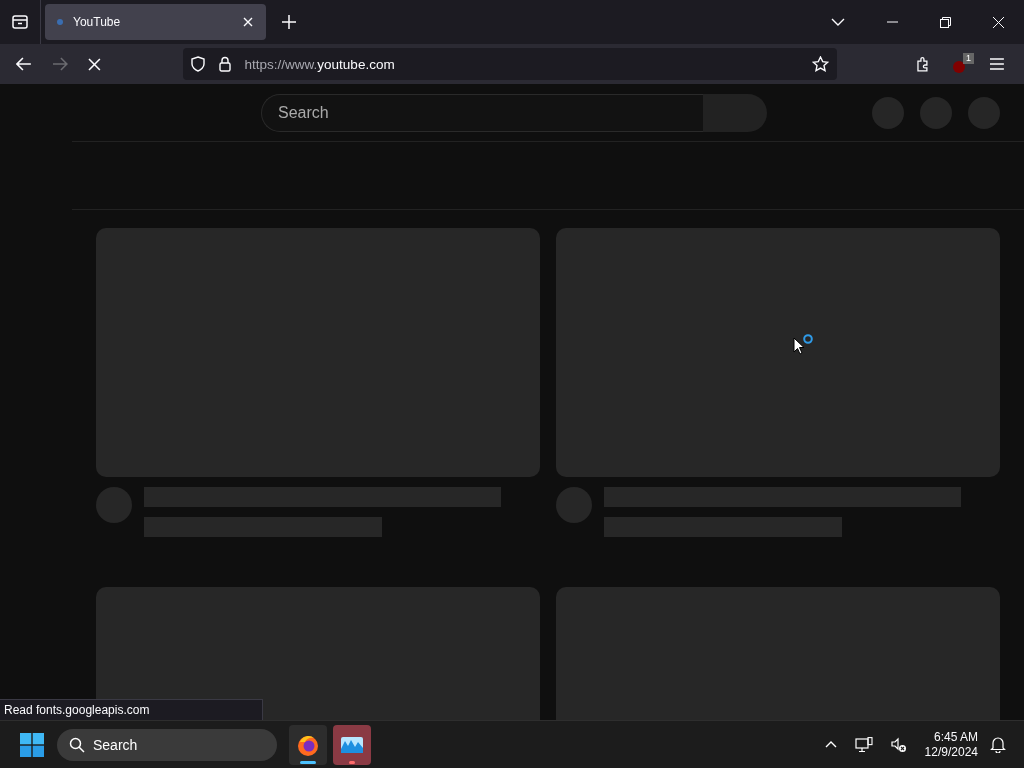  I want to click on browser-tab: YouTube, so click(155, 22).